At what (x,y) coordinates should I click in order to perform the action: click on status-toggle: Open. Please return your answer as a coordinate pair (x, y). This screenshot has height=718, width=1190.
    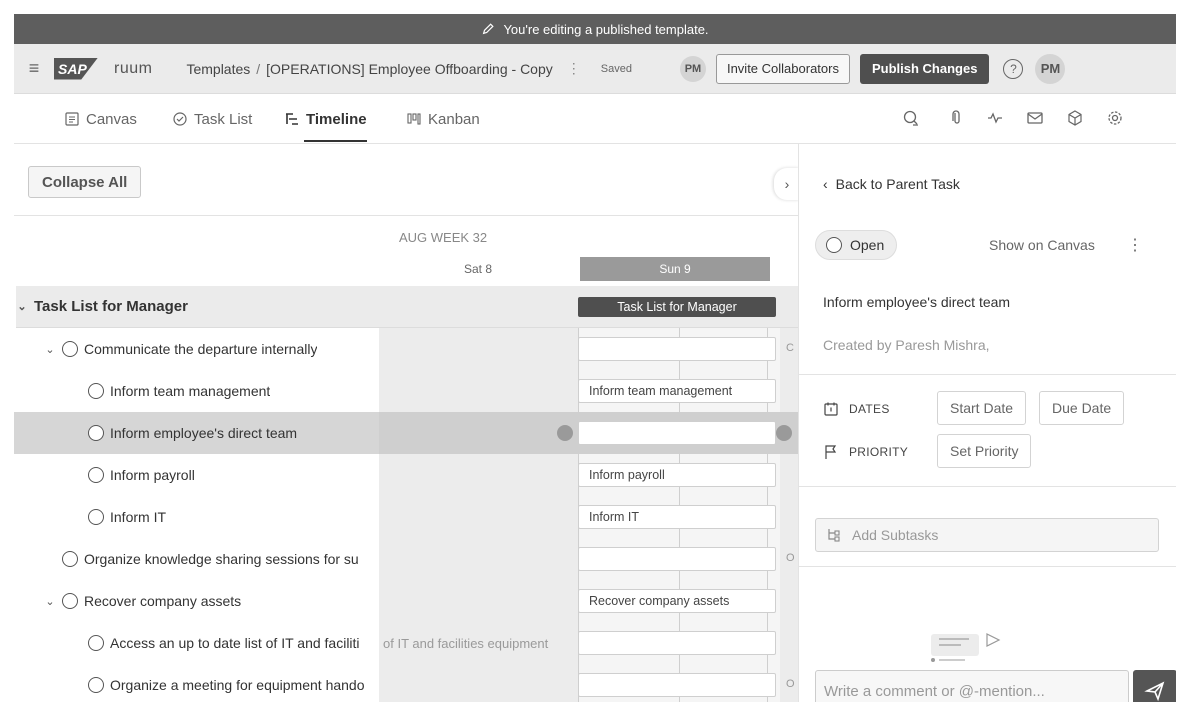
    Looking at the image, I should click on (856, 245).